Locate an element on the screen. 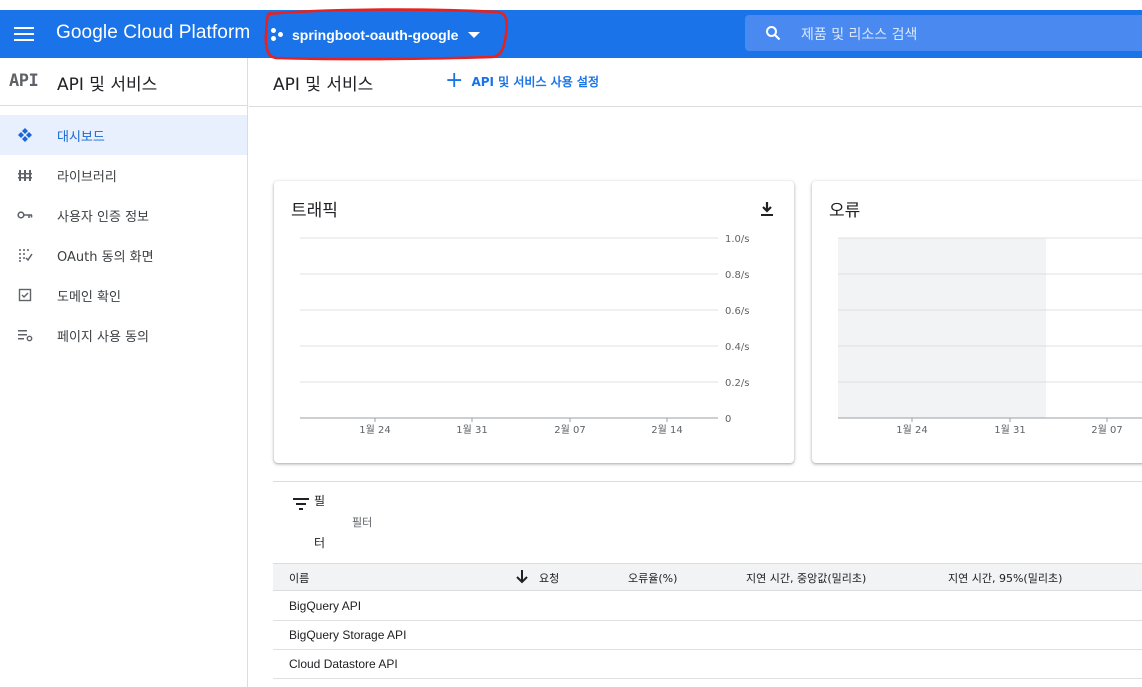  y-tick-label: 0.2/s is located at coordinates (737, 383).